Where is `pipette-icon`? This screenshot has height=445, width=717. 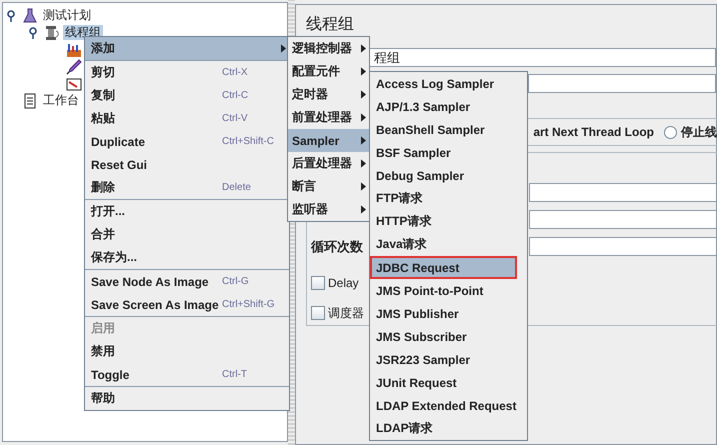
pipette-icon is located at coordinates (74, 66).